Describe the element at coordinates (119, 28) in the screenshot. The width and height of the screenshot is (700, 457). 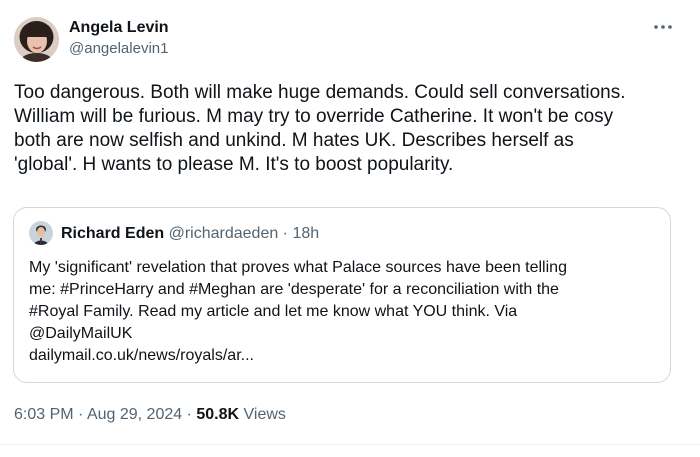
I see `author-name: Angela Levin` at that location.